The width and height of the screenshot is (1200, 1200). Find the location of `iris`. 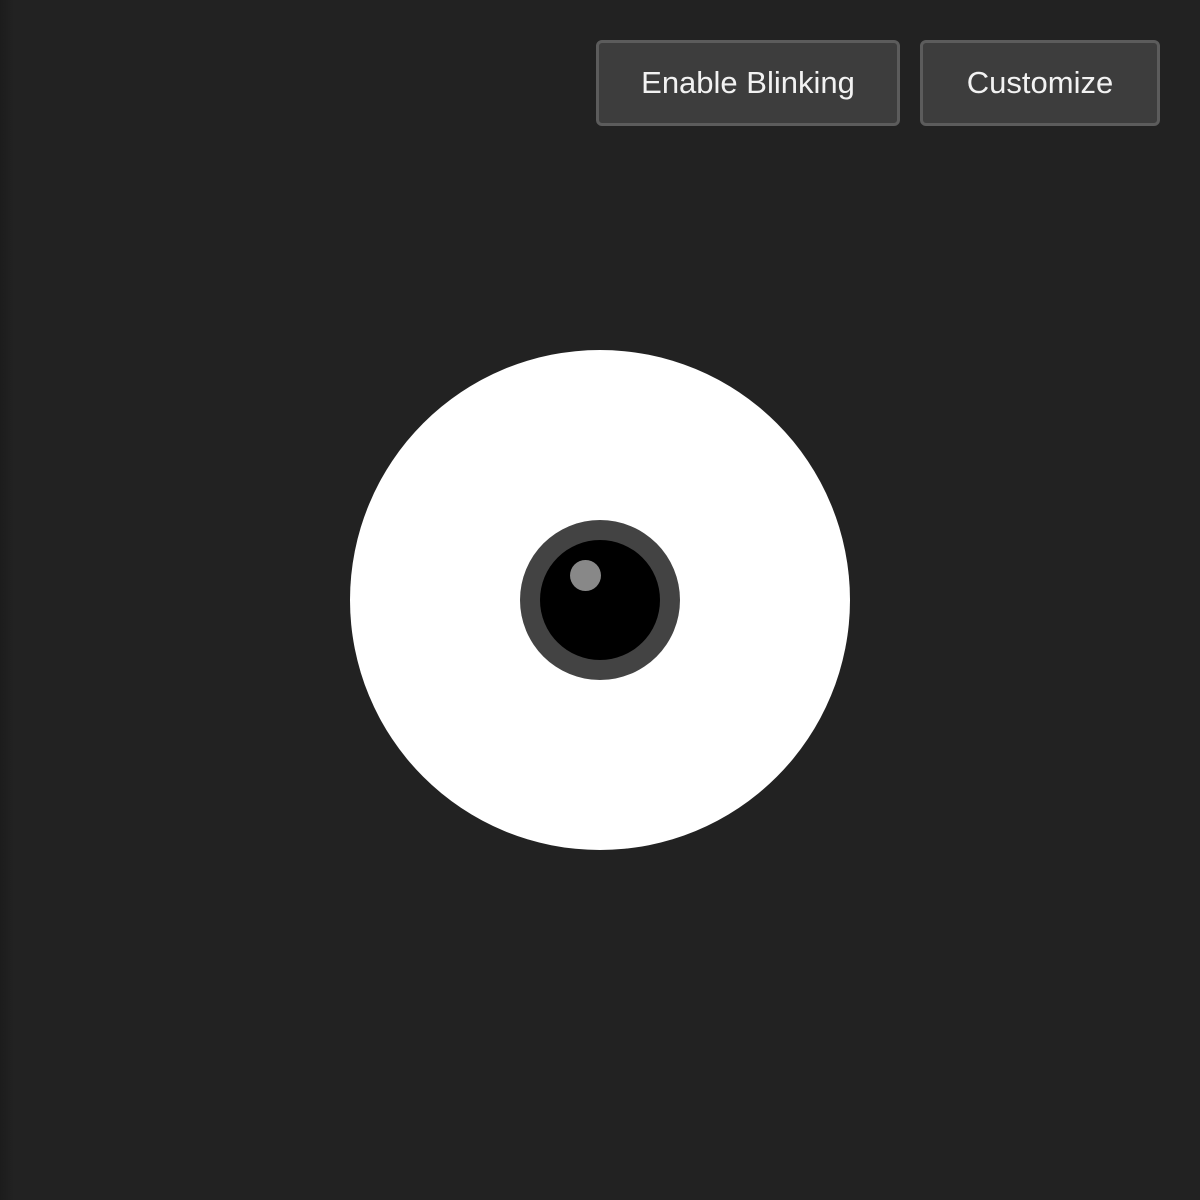

iris is located at coordinates (600, 600).